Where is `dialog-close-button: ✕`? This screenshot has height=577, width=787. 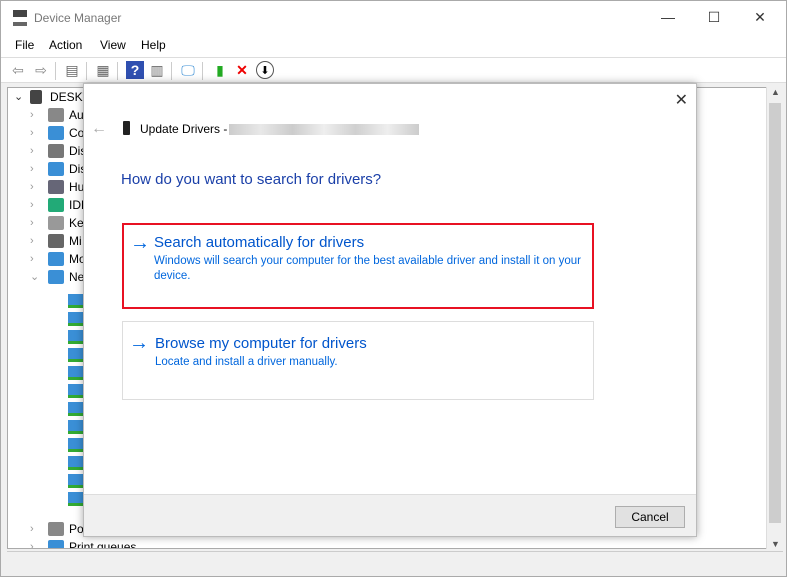 dialog-close-button: ✕ is located at coordinates (681, 100).